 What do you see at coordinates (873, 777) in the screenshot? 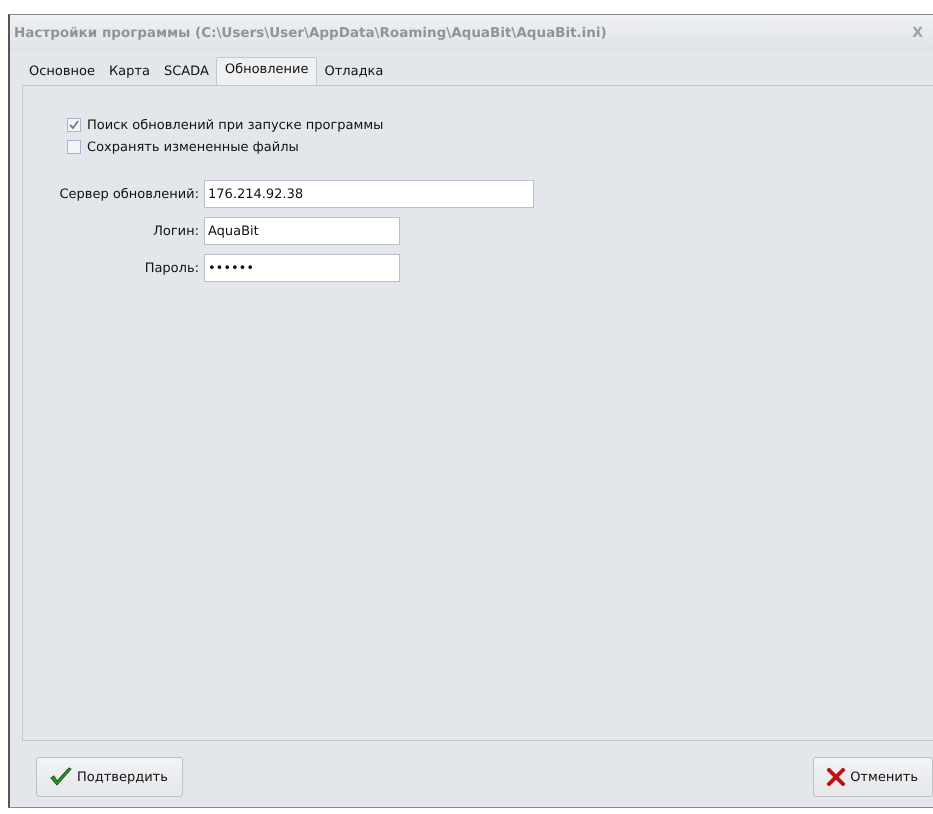
I see `cancel-button: Отменить` at bounding box center [873, 777].